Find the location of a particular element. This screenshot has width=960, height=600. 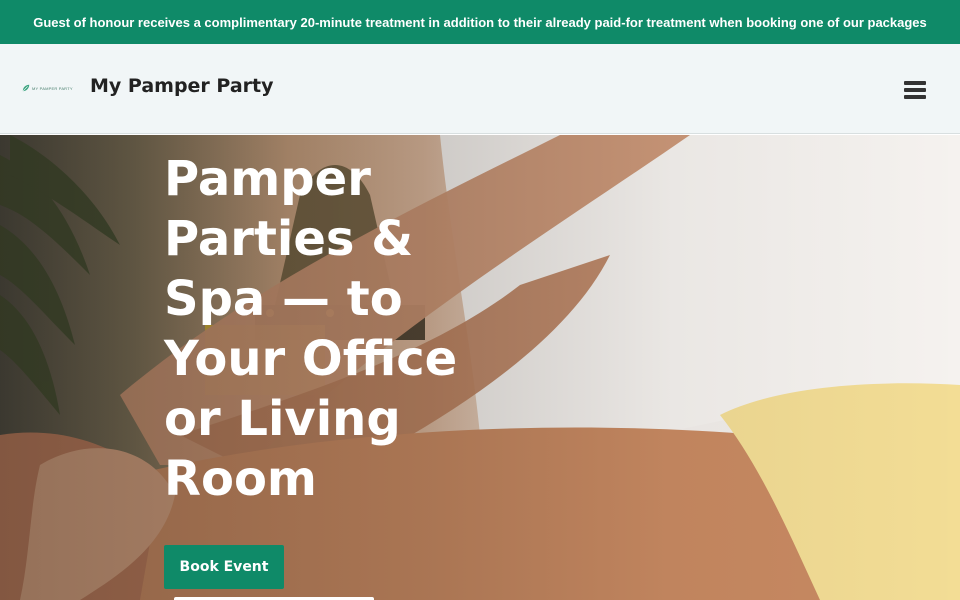

book-event-button: Book Event is located at coordinates (224, 567).